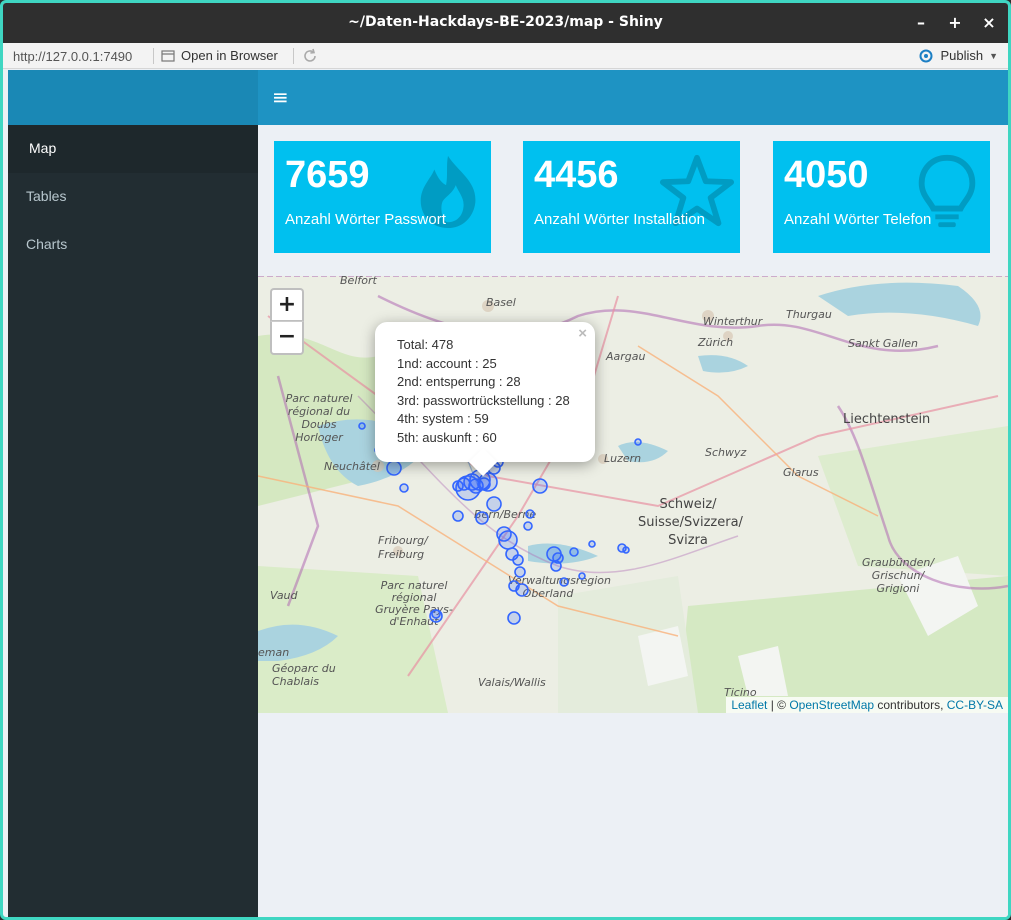  What do you see at coordinates (881, 197) in the screenshot?
I see `valuebox-telefon: 4050 Anzahl Wörter Telefon` at bounding box center [881, 197].